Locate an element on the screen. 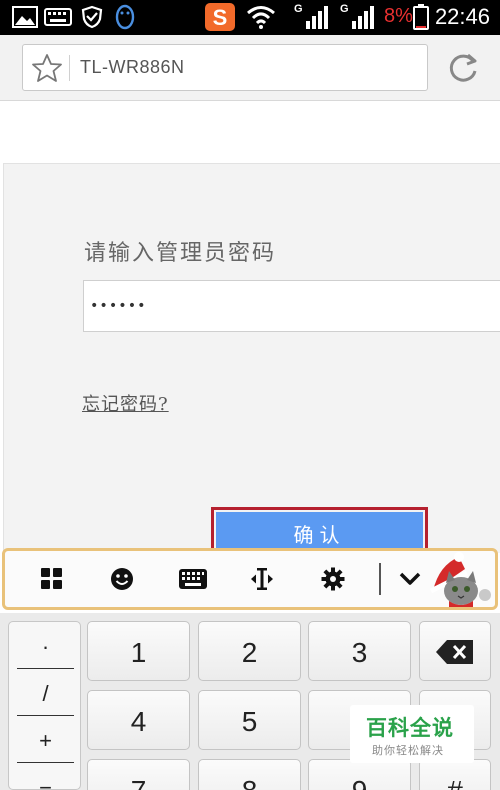  reload-icon is located at coordinates (463, 68).